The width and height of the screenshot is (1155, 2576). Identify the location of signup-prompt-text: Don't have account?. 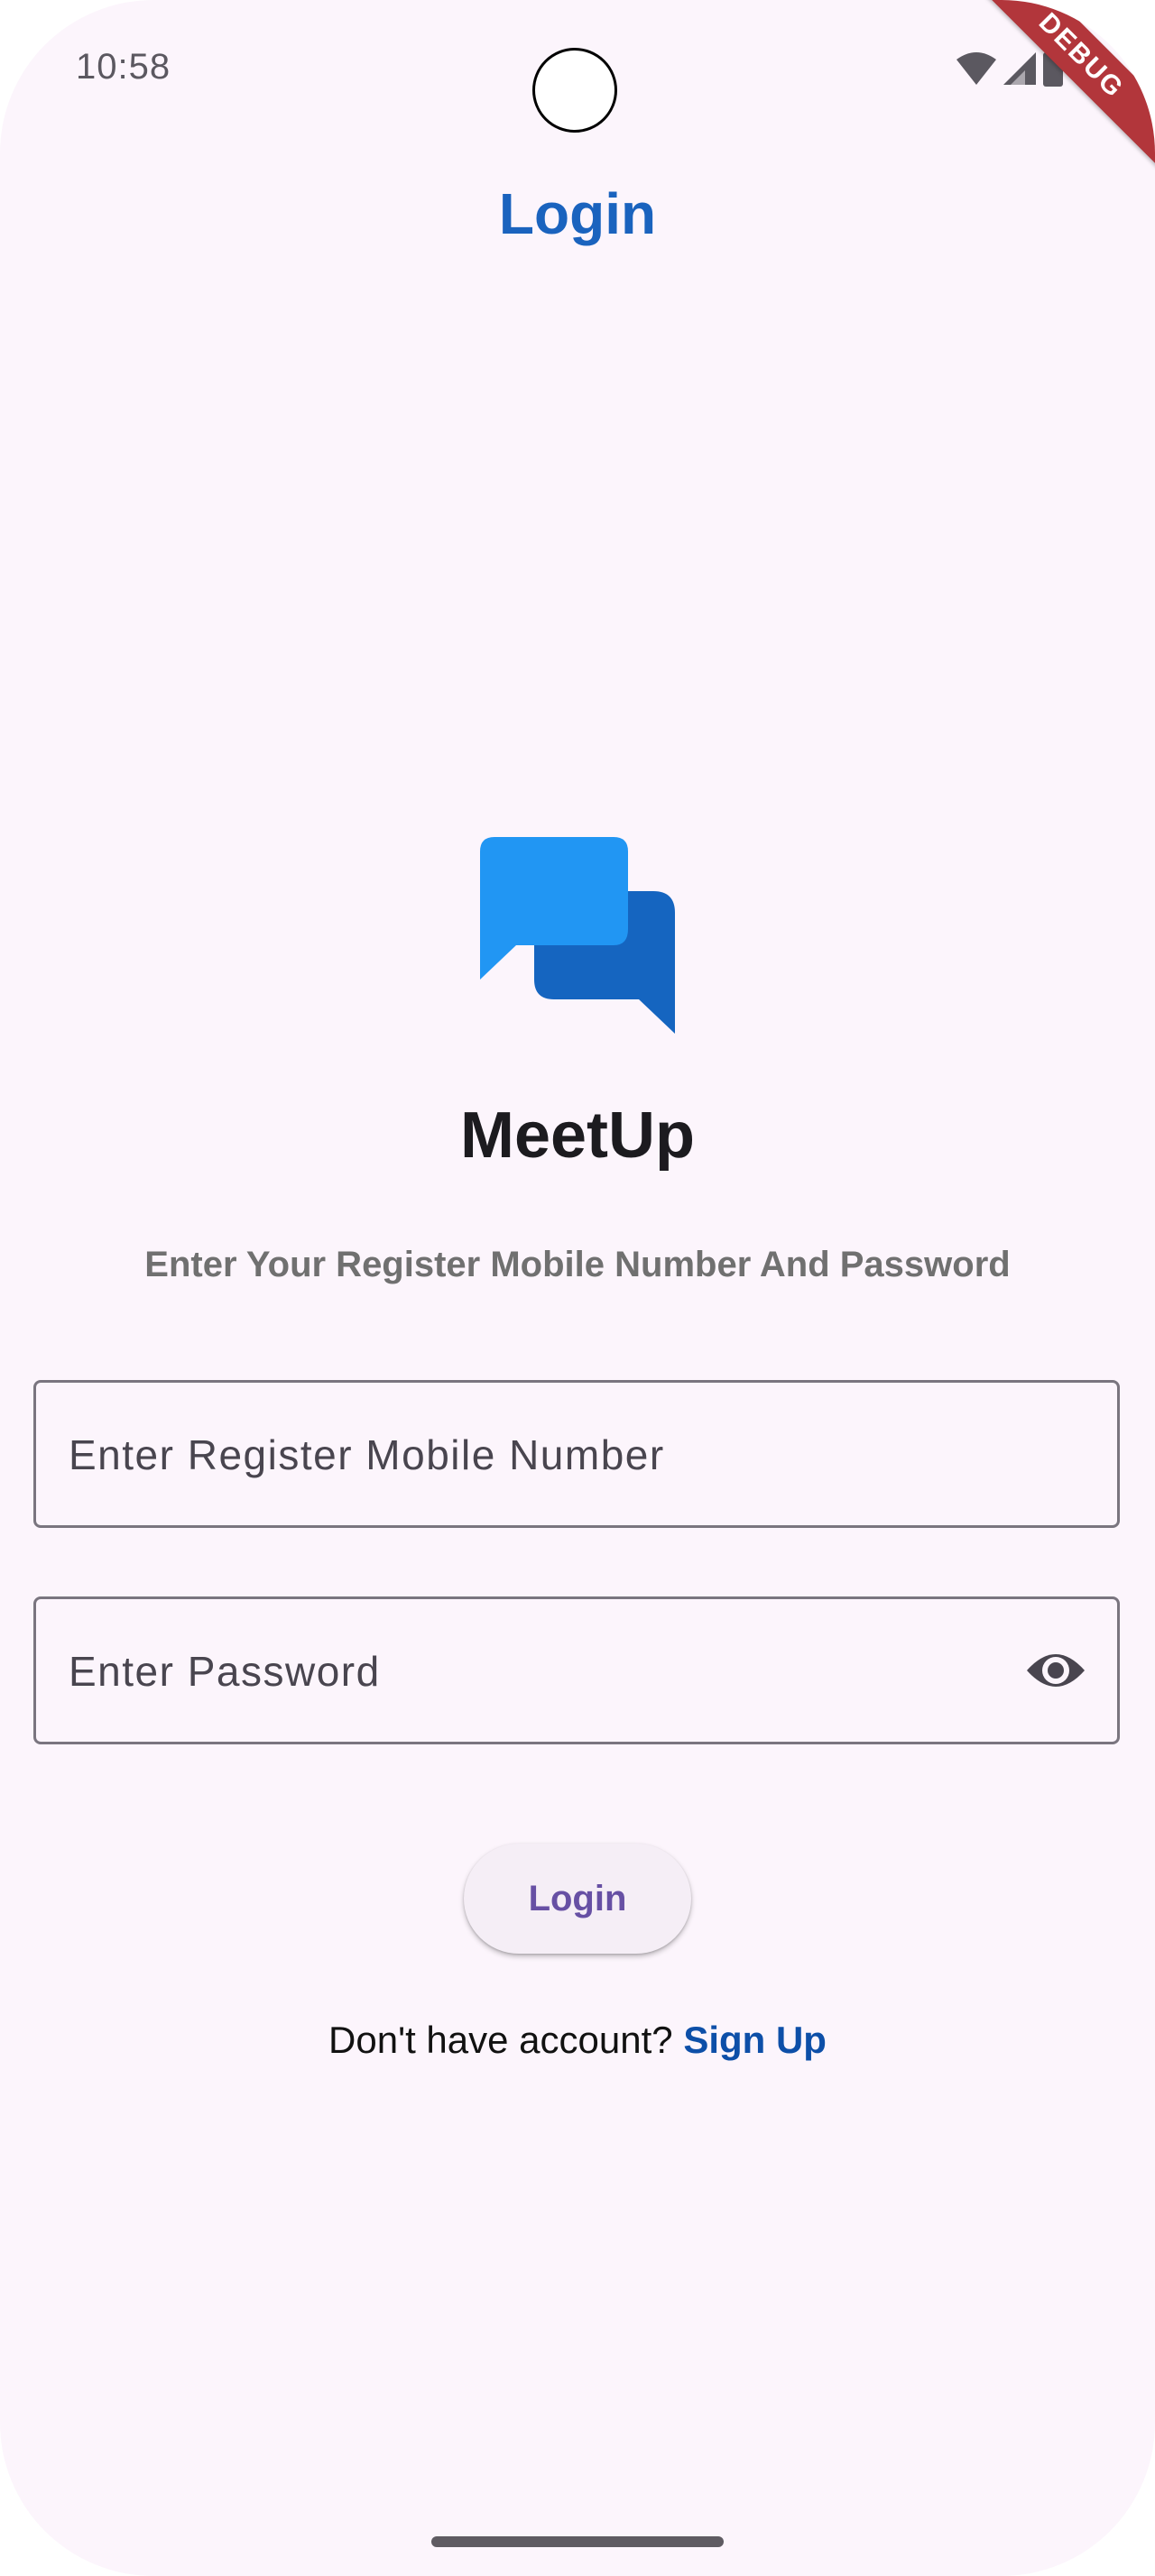
(500, 2040).